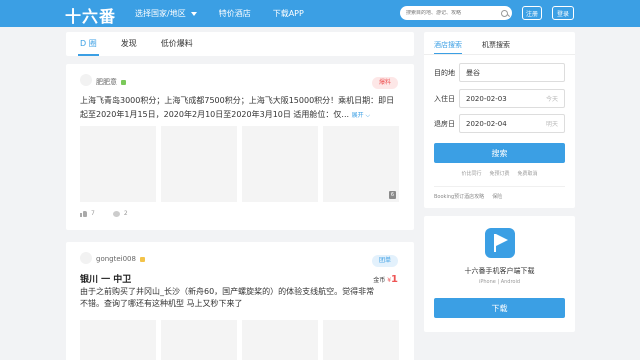 The height and width of the screenshot is (360, 640). I want to click on checkout-label: 退房日, so click(444, 123).